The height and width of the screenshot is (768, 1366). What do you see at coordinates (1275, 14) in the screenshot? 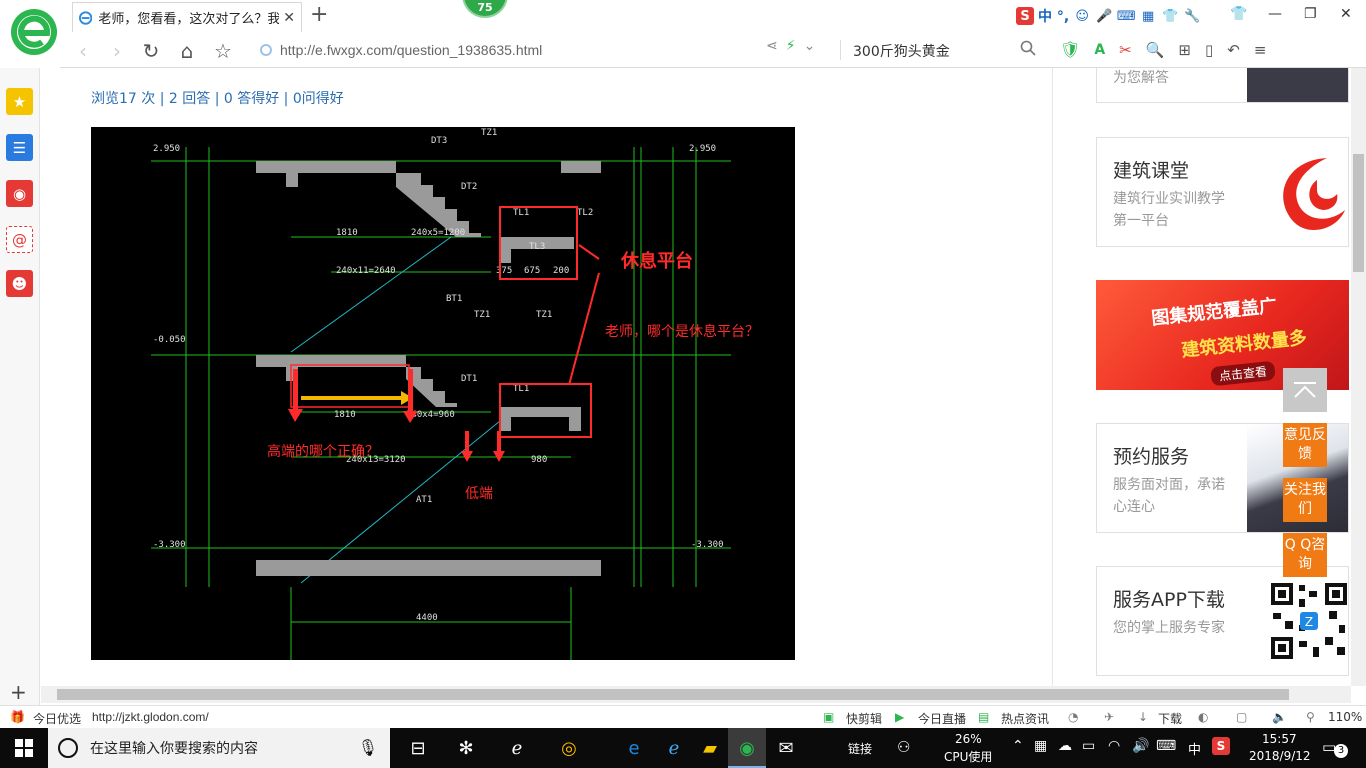
I see `minimize-button: —` at bounding box center [1275, 14].